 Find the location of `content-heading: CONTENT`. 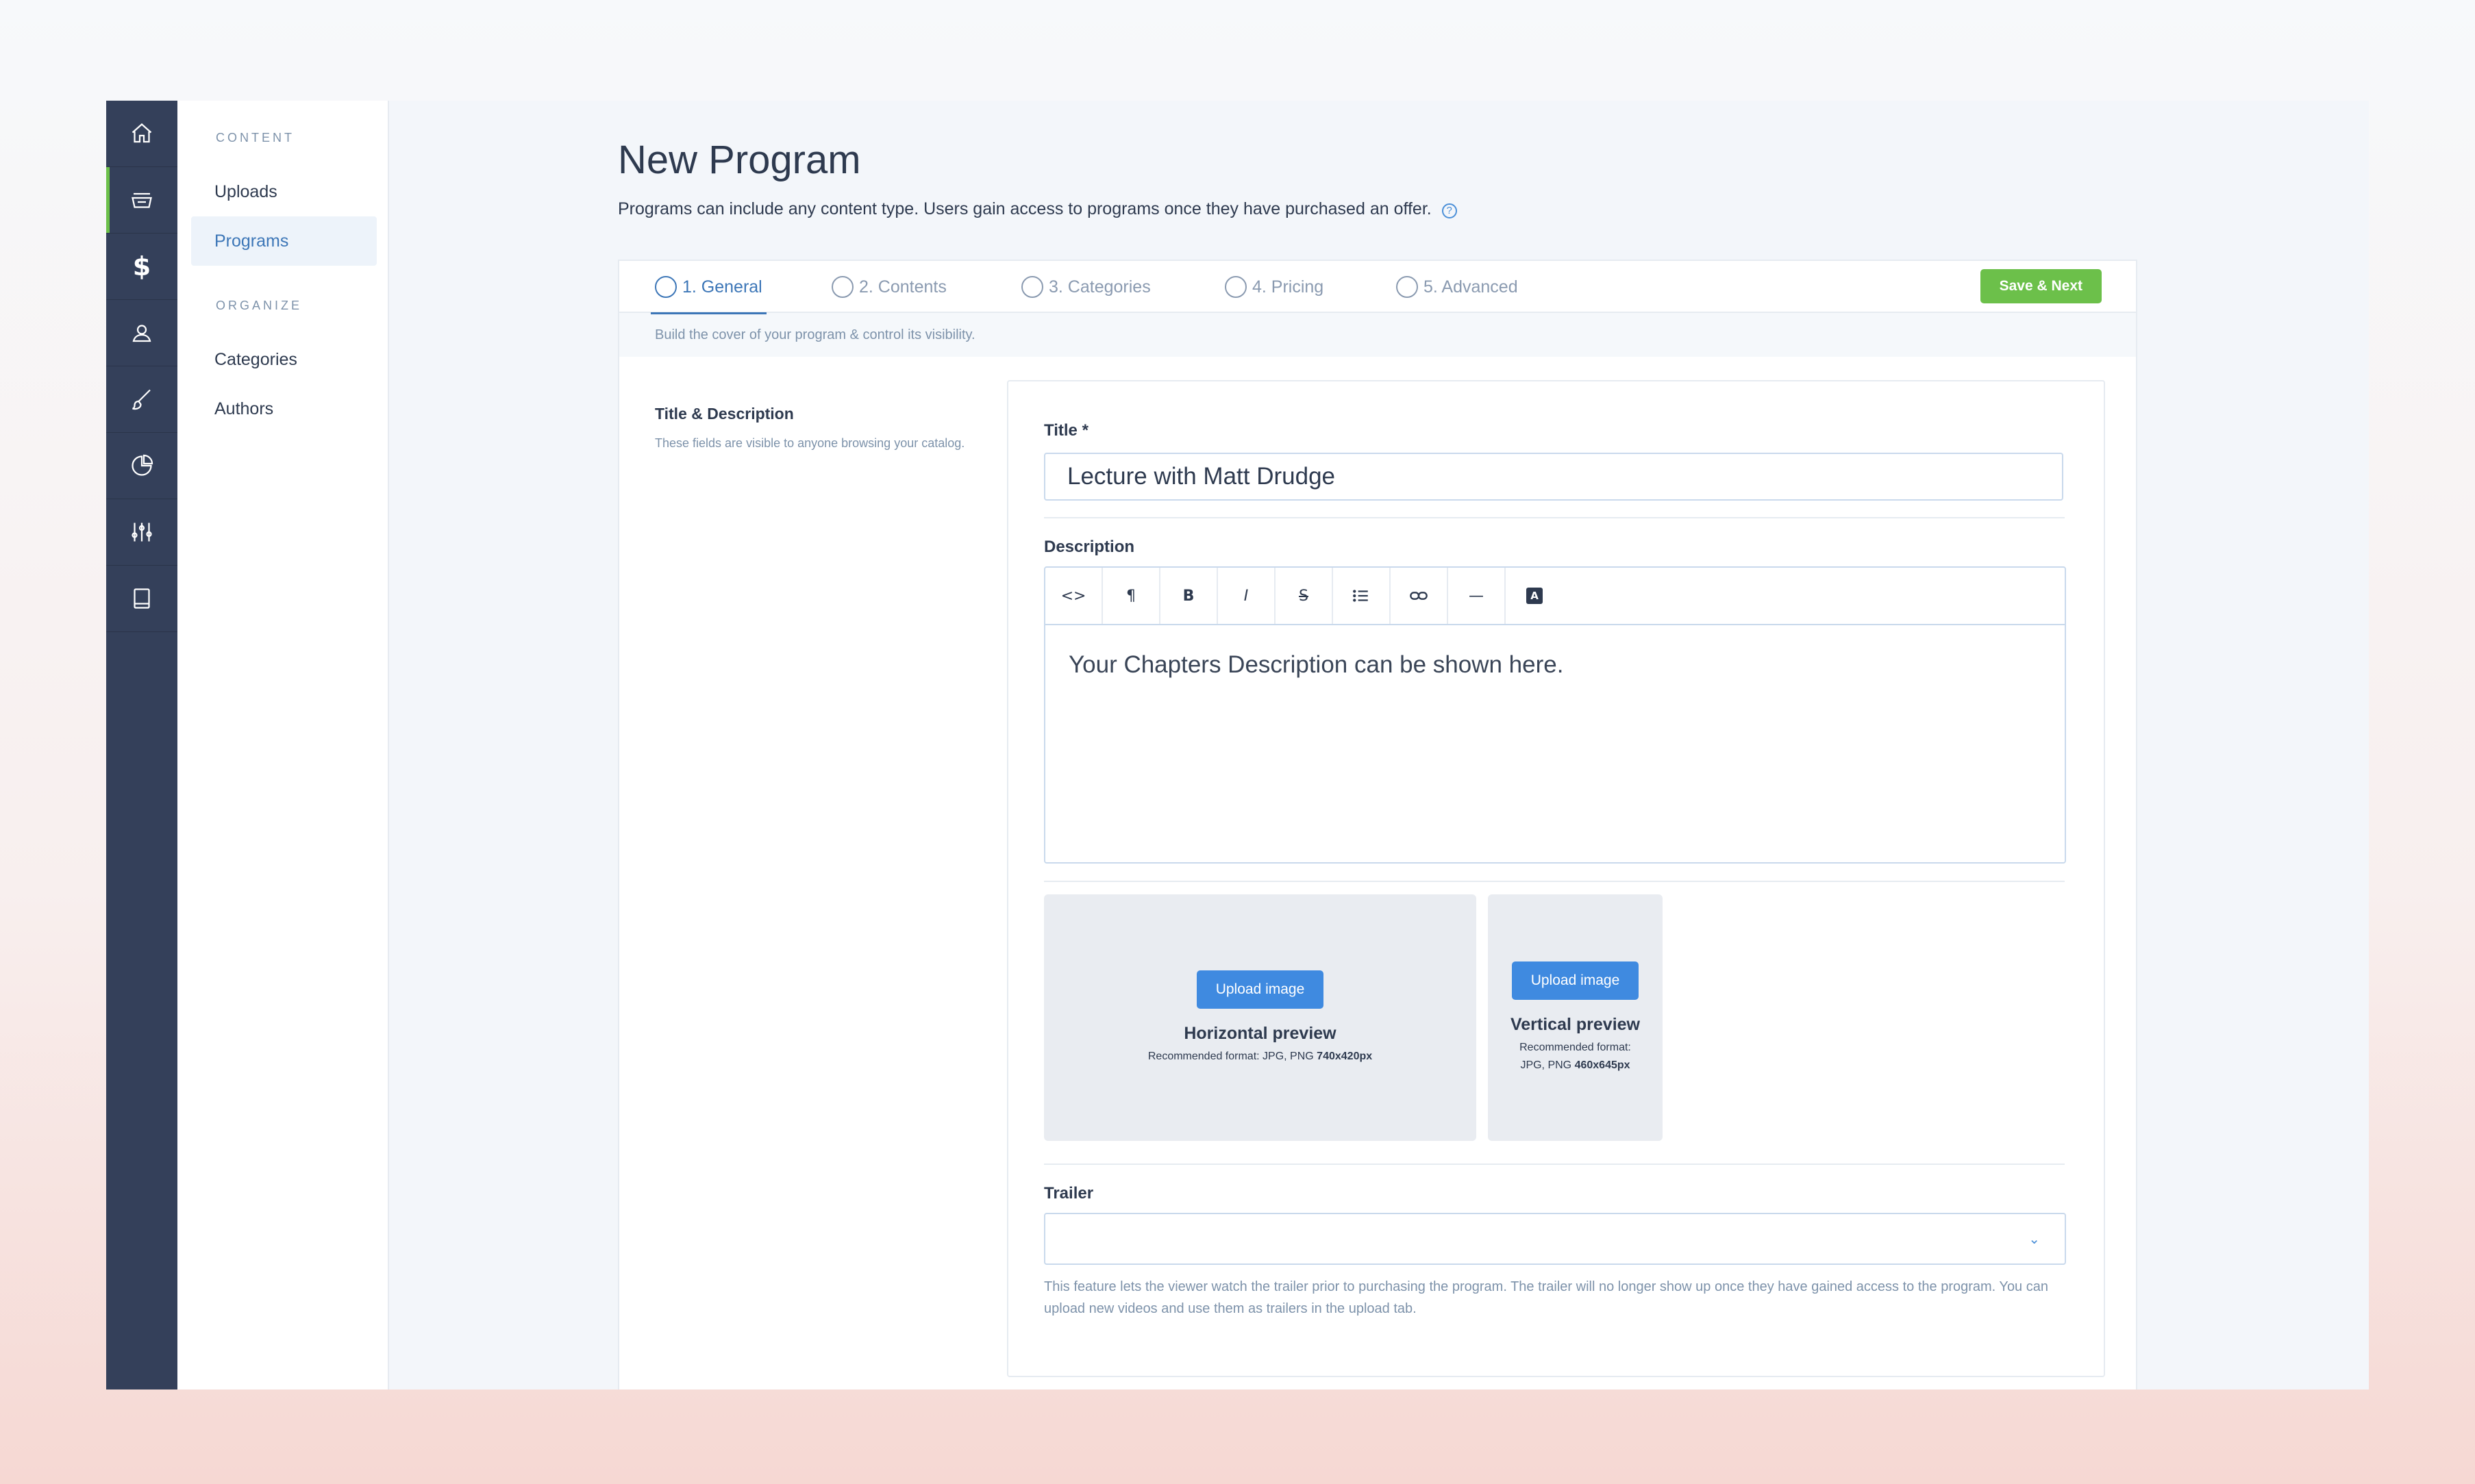

content-heading: CONTENT is located at coordinates (256, 137).